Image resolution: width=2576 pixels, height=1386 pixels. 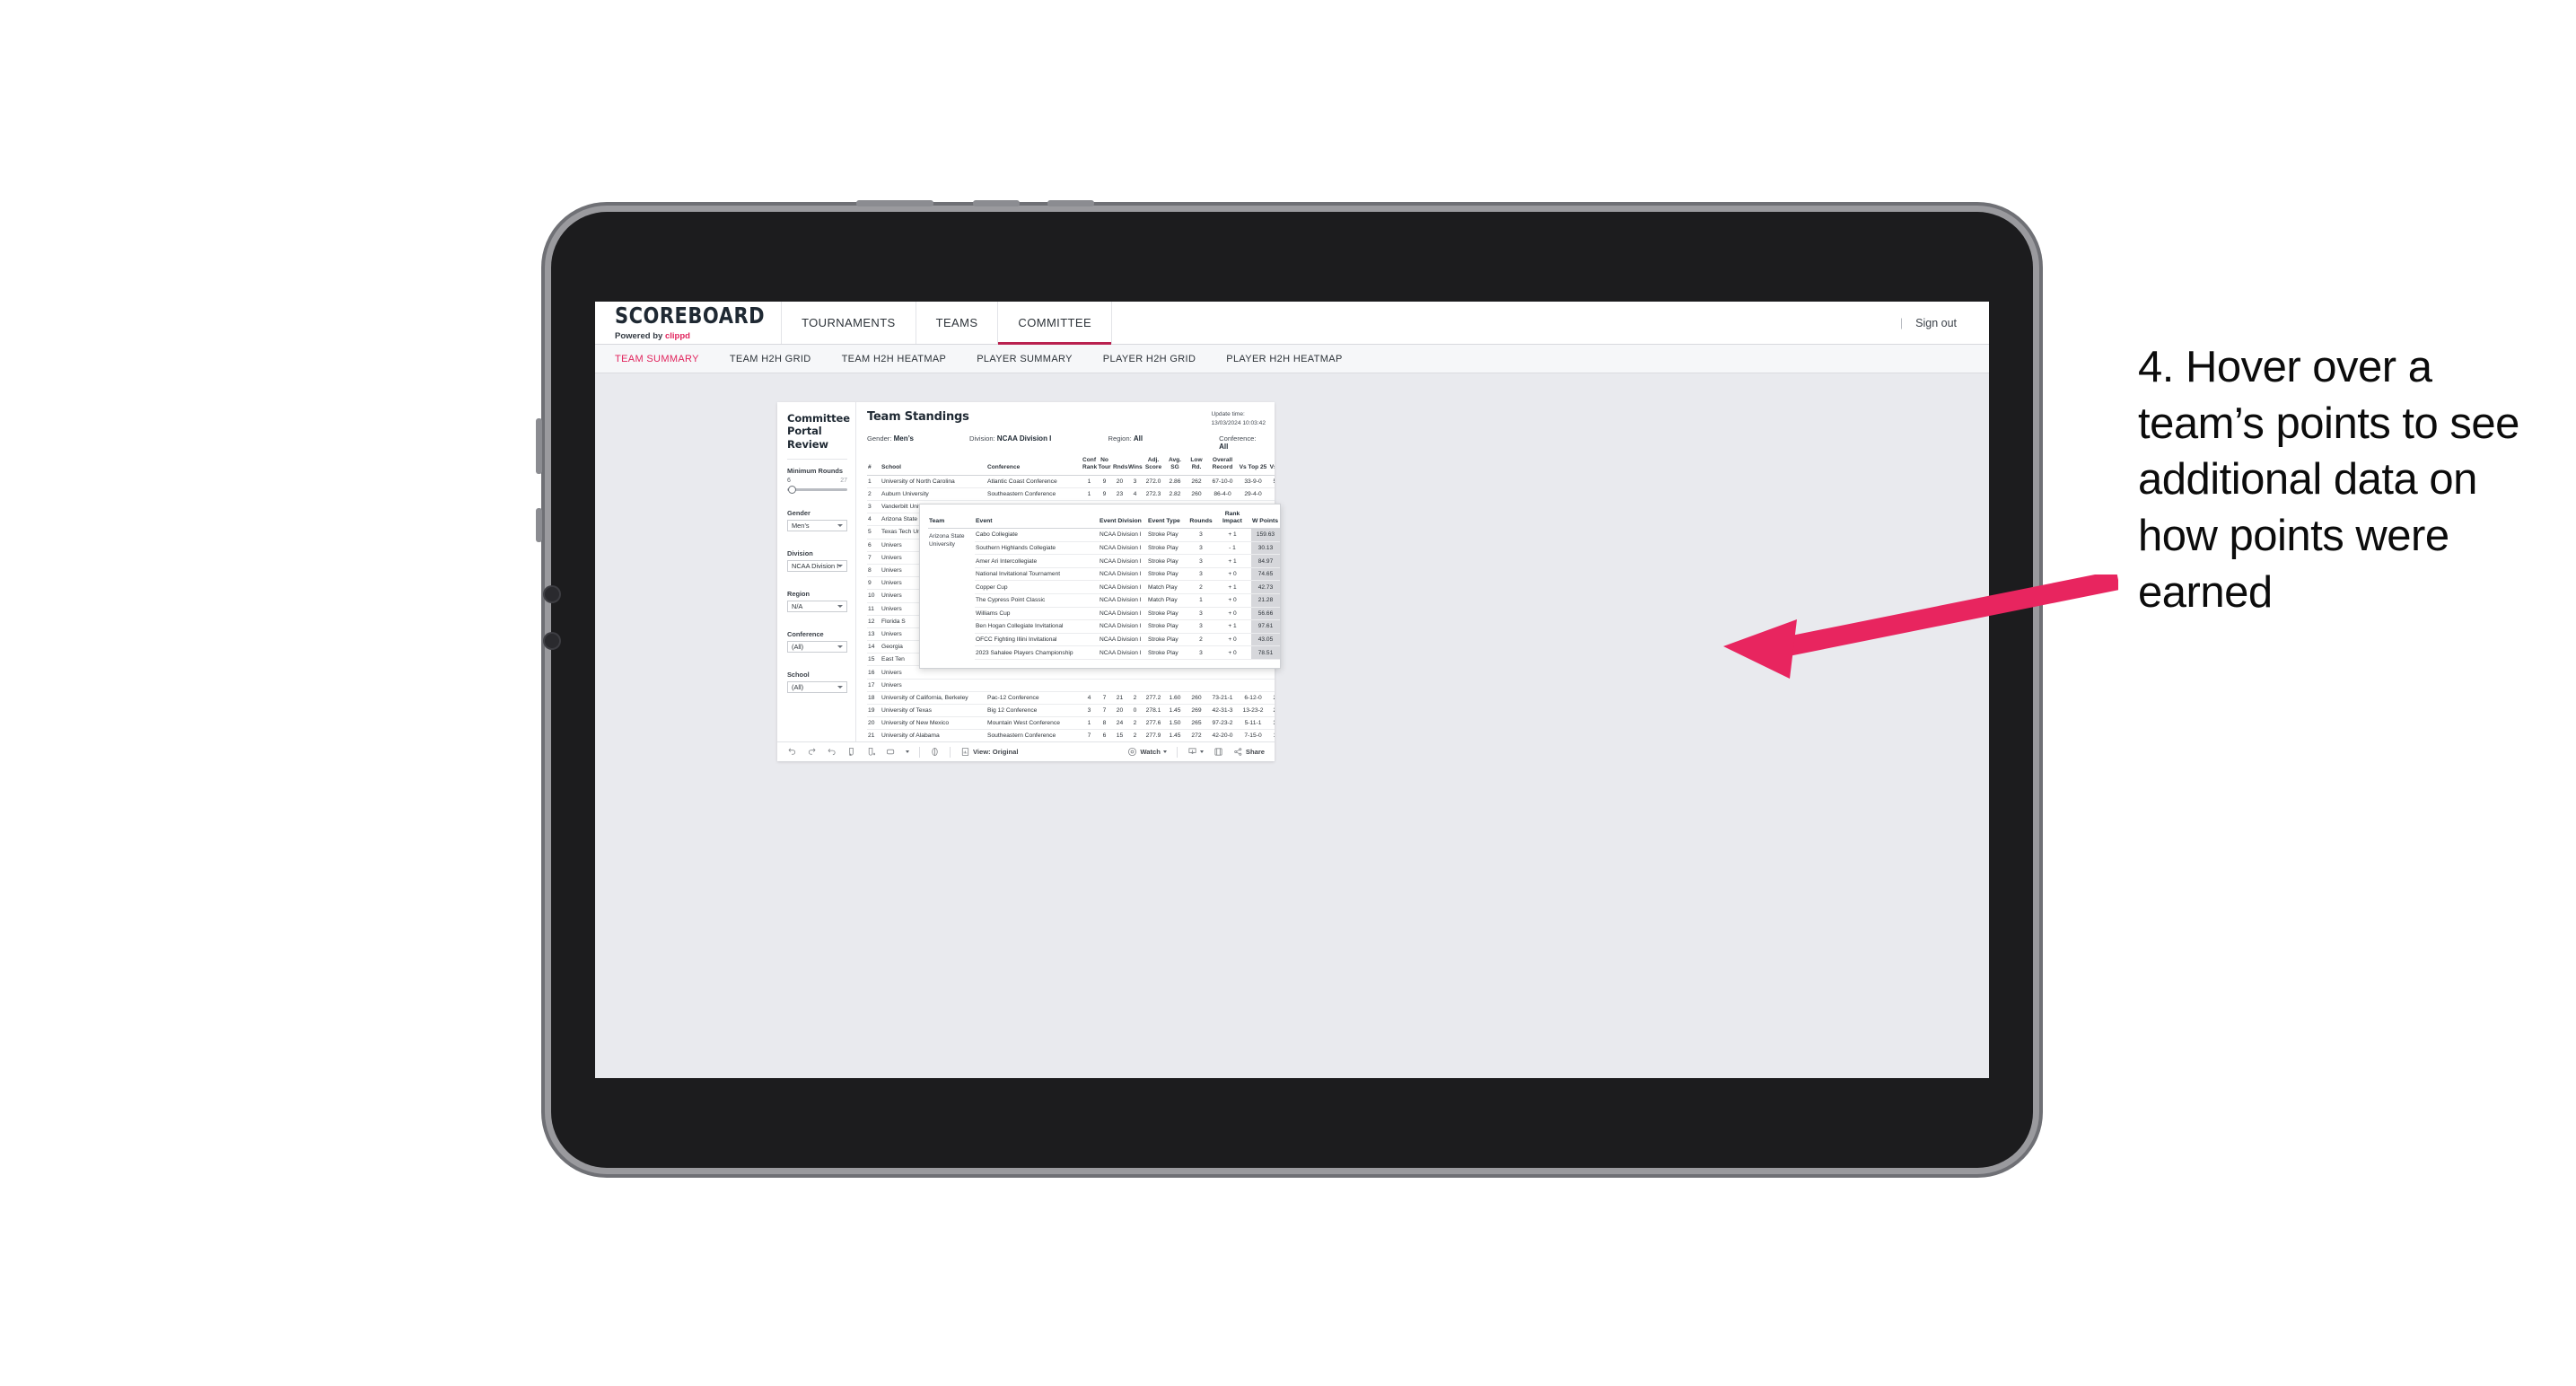 I want to click on share-button: Share, so click(x=1249, y=752).